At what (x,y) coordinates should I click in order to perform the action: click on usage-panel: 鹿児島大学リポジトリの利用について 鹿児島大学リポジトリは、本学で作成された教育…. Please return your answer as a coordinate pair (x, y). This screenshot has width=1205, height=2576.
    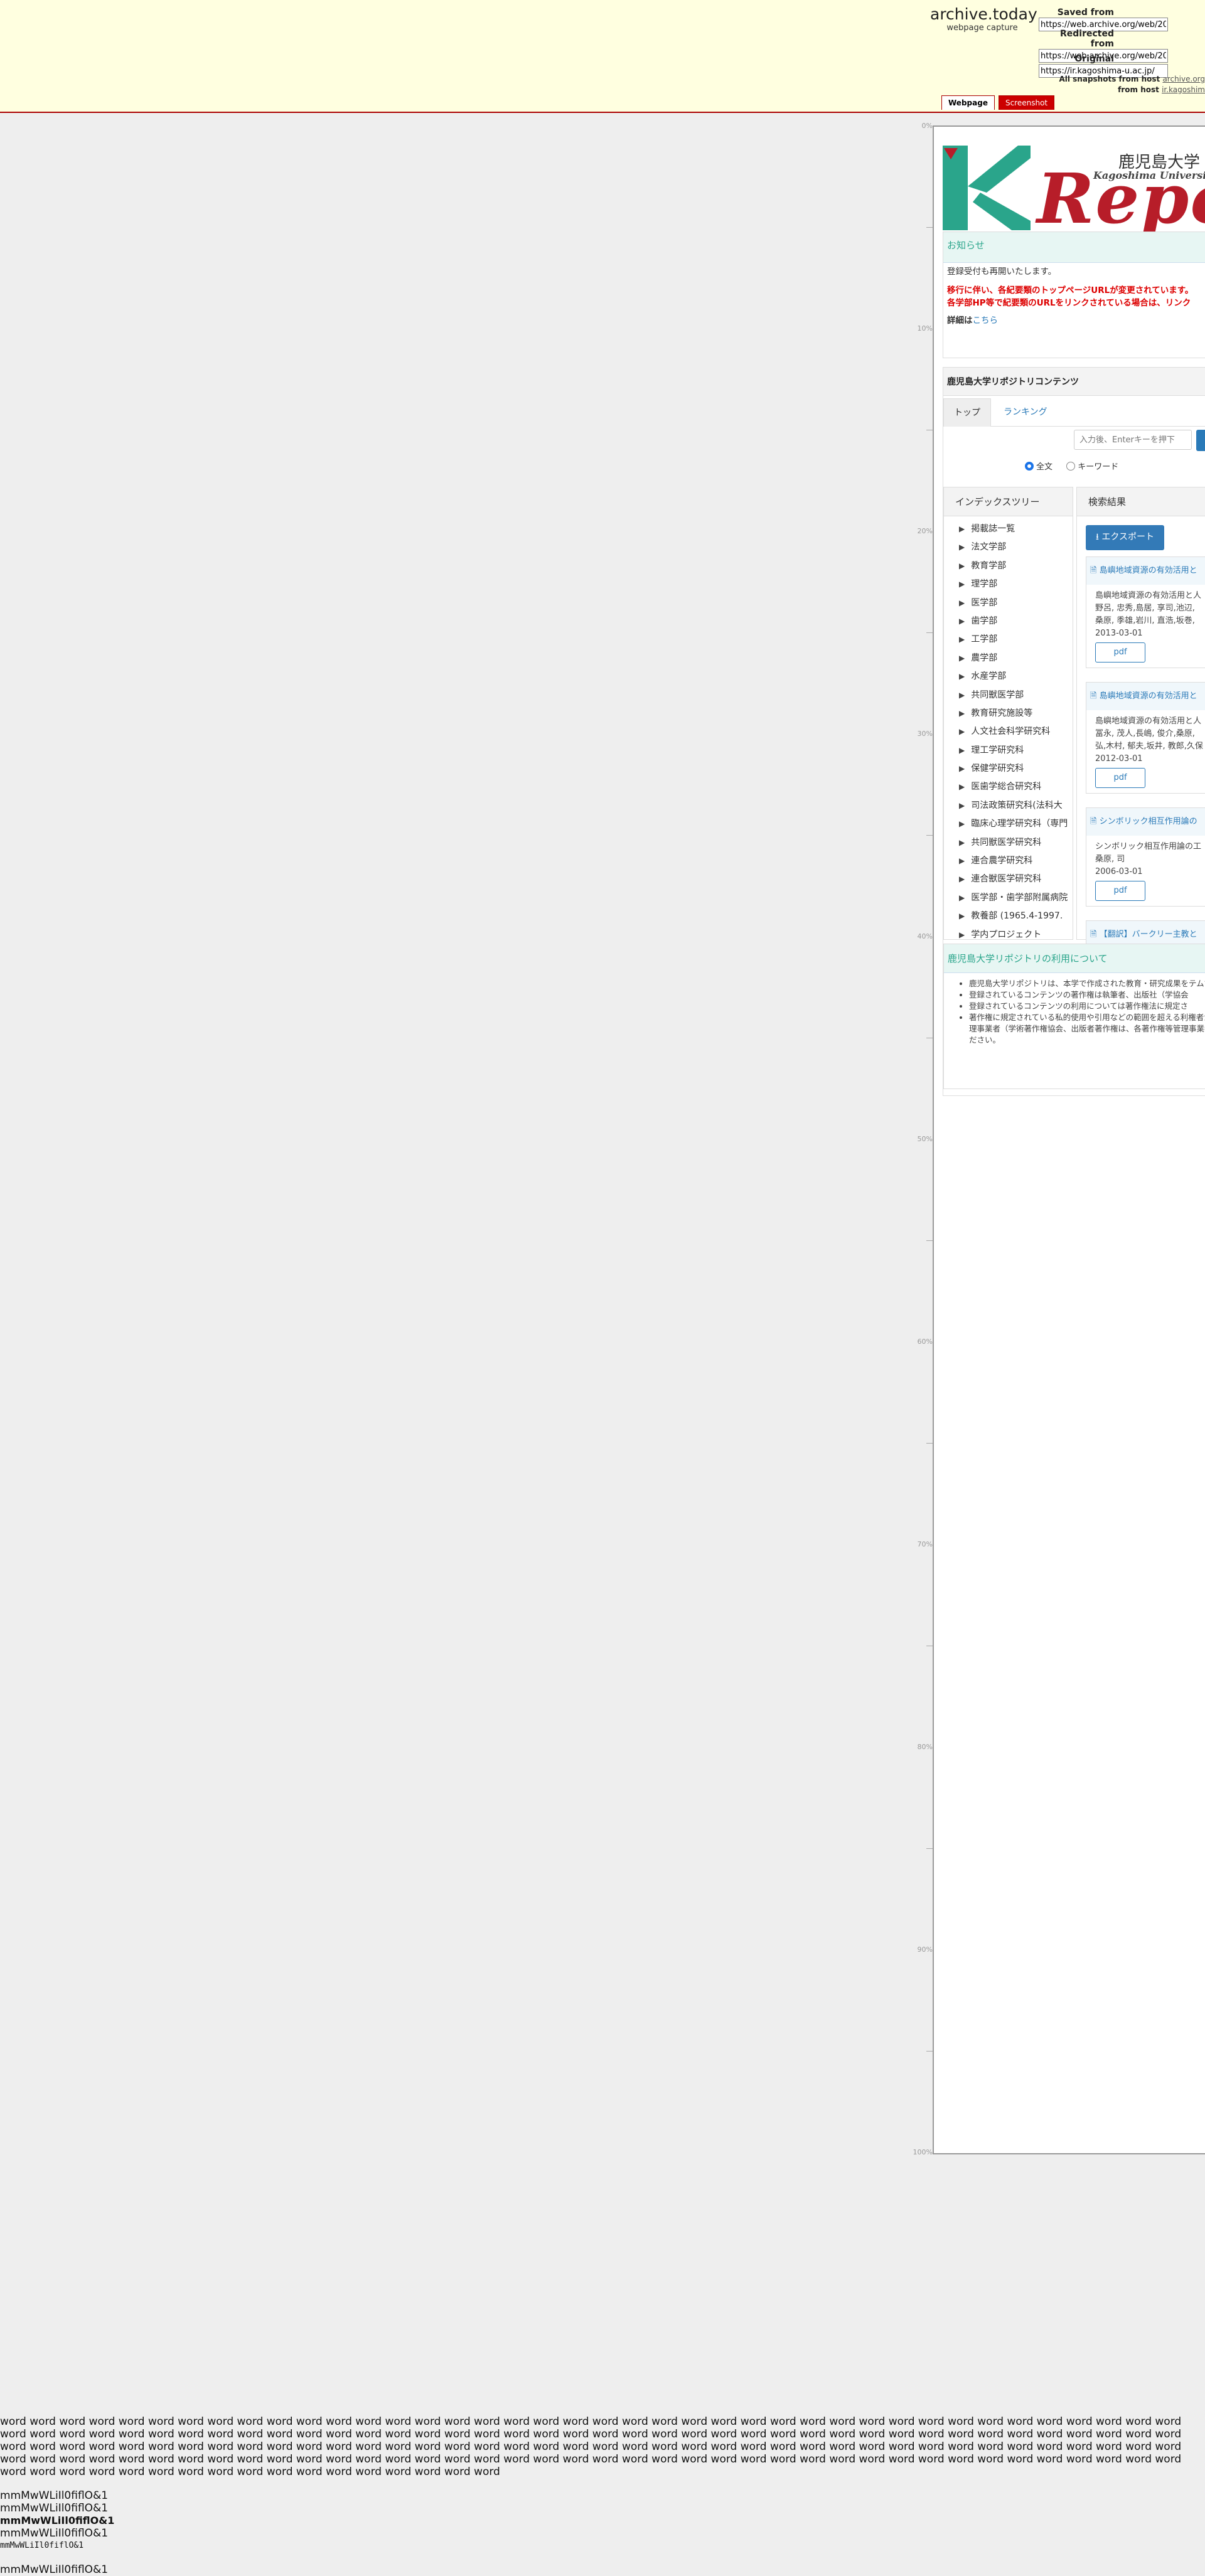
    Looking at the image, I should click on (1074, 1016).